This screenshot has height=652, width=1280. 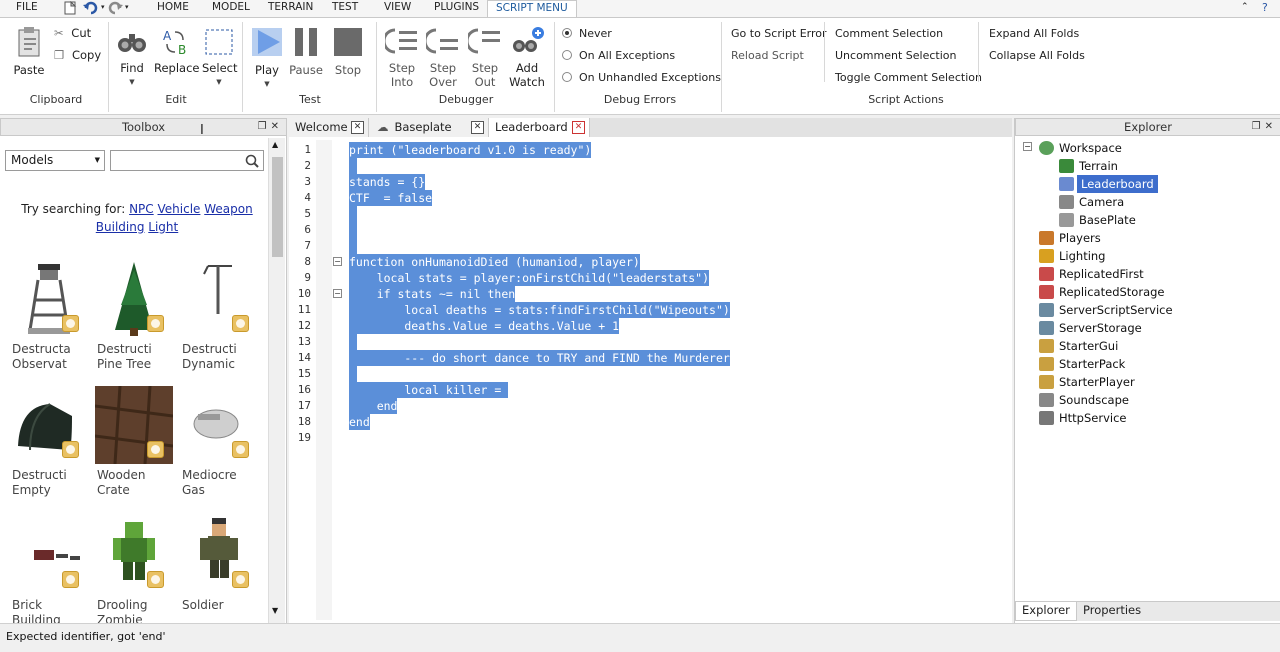 I want to click on code-line: CTF = false, so click(x=391, y=198).